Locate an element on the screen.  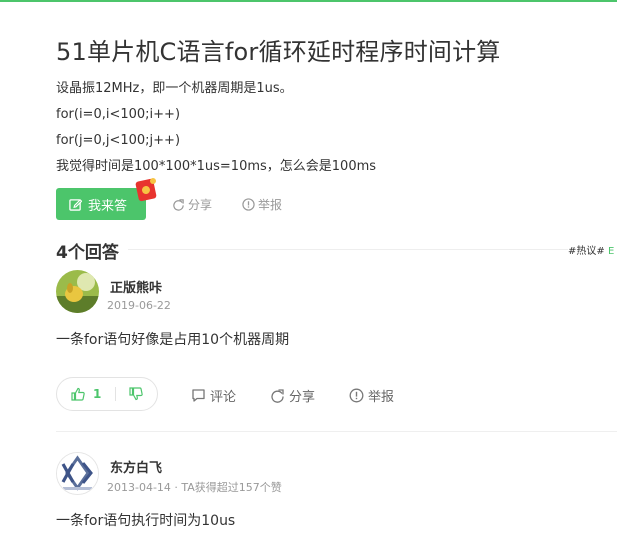
answer-separator is located at coordinates (336, 431).